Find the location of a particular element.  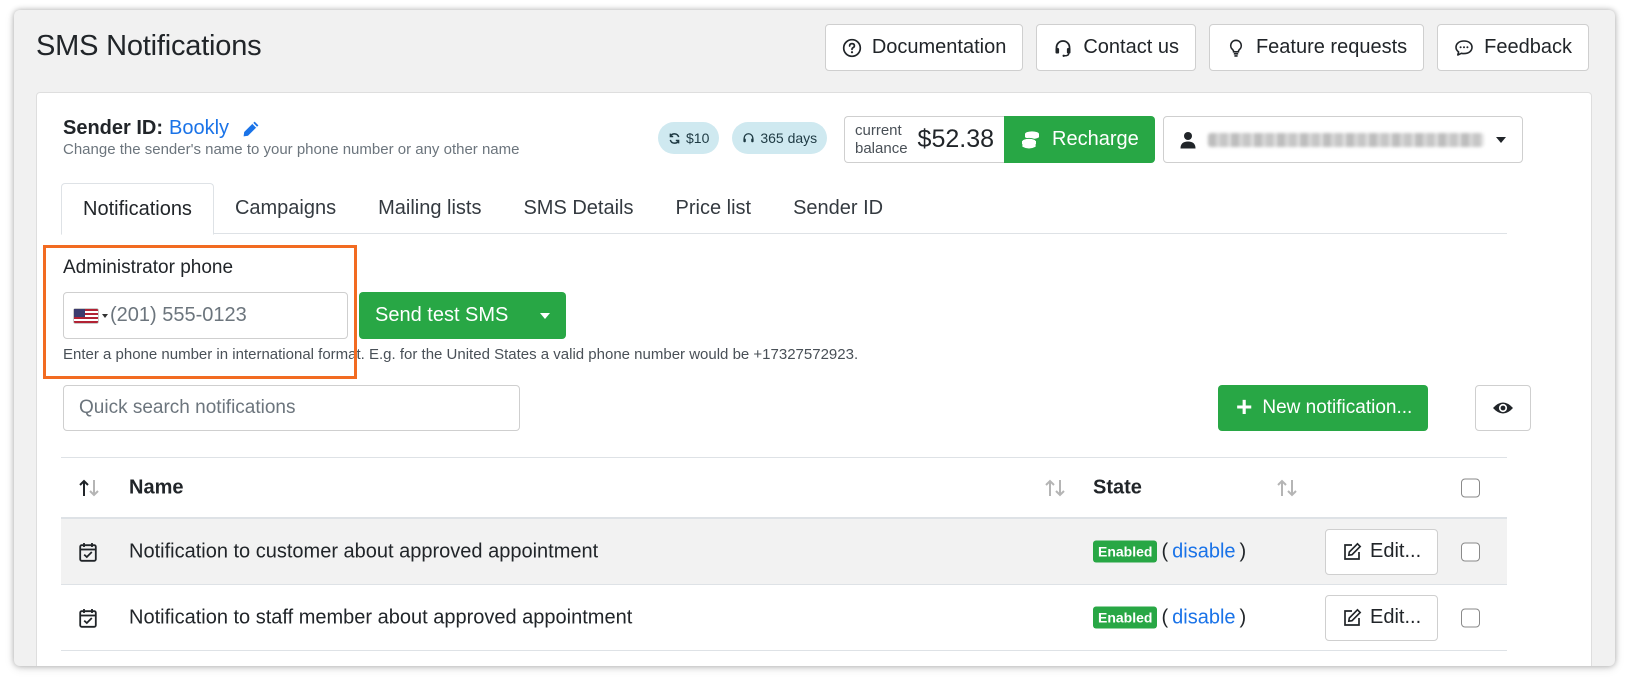

eye-icon is located at coordinates (1503, 408).